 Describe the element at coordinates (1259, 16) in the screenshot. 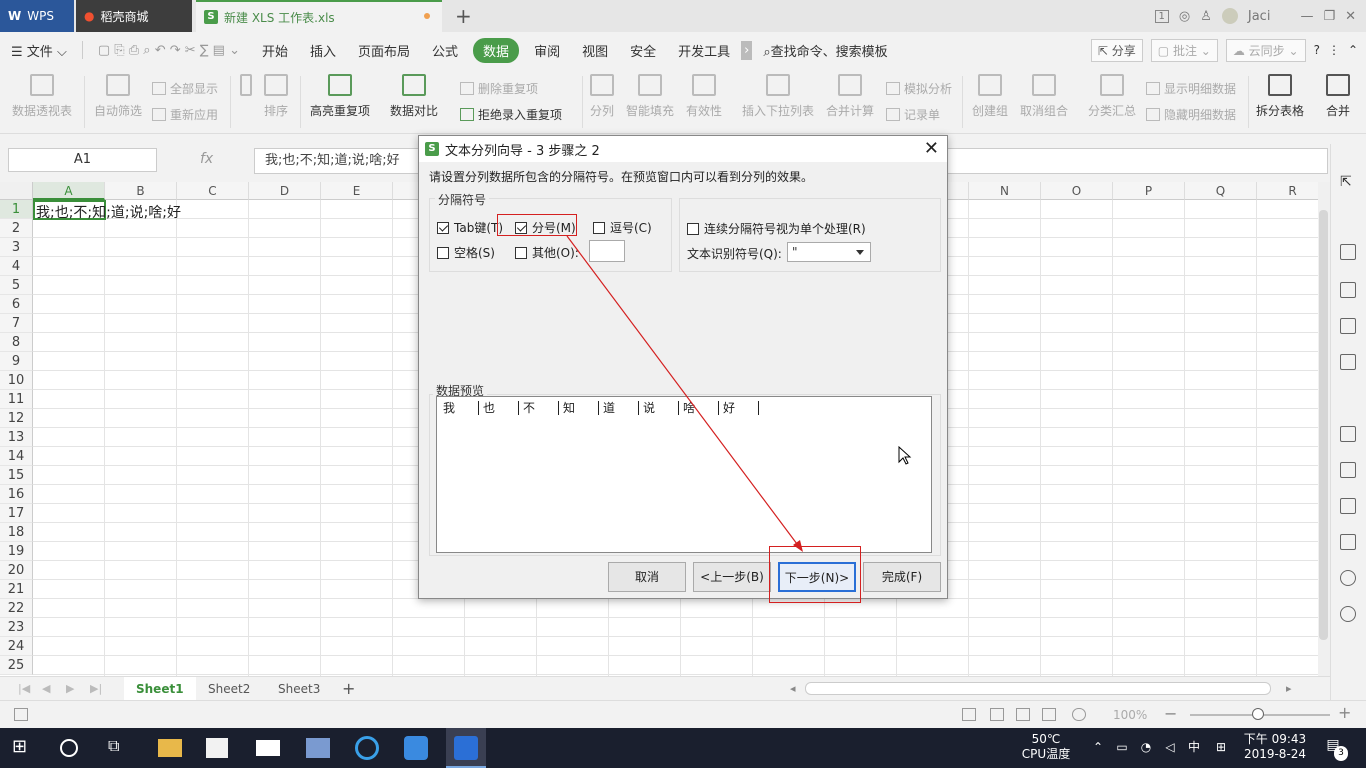

I see `user-name: Jaci` at that location.